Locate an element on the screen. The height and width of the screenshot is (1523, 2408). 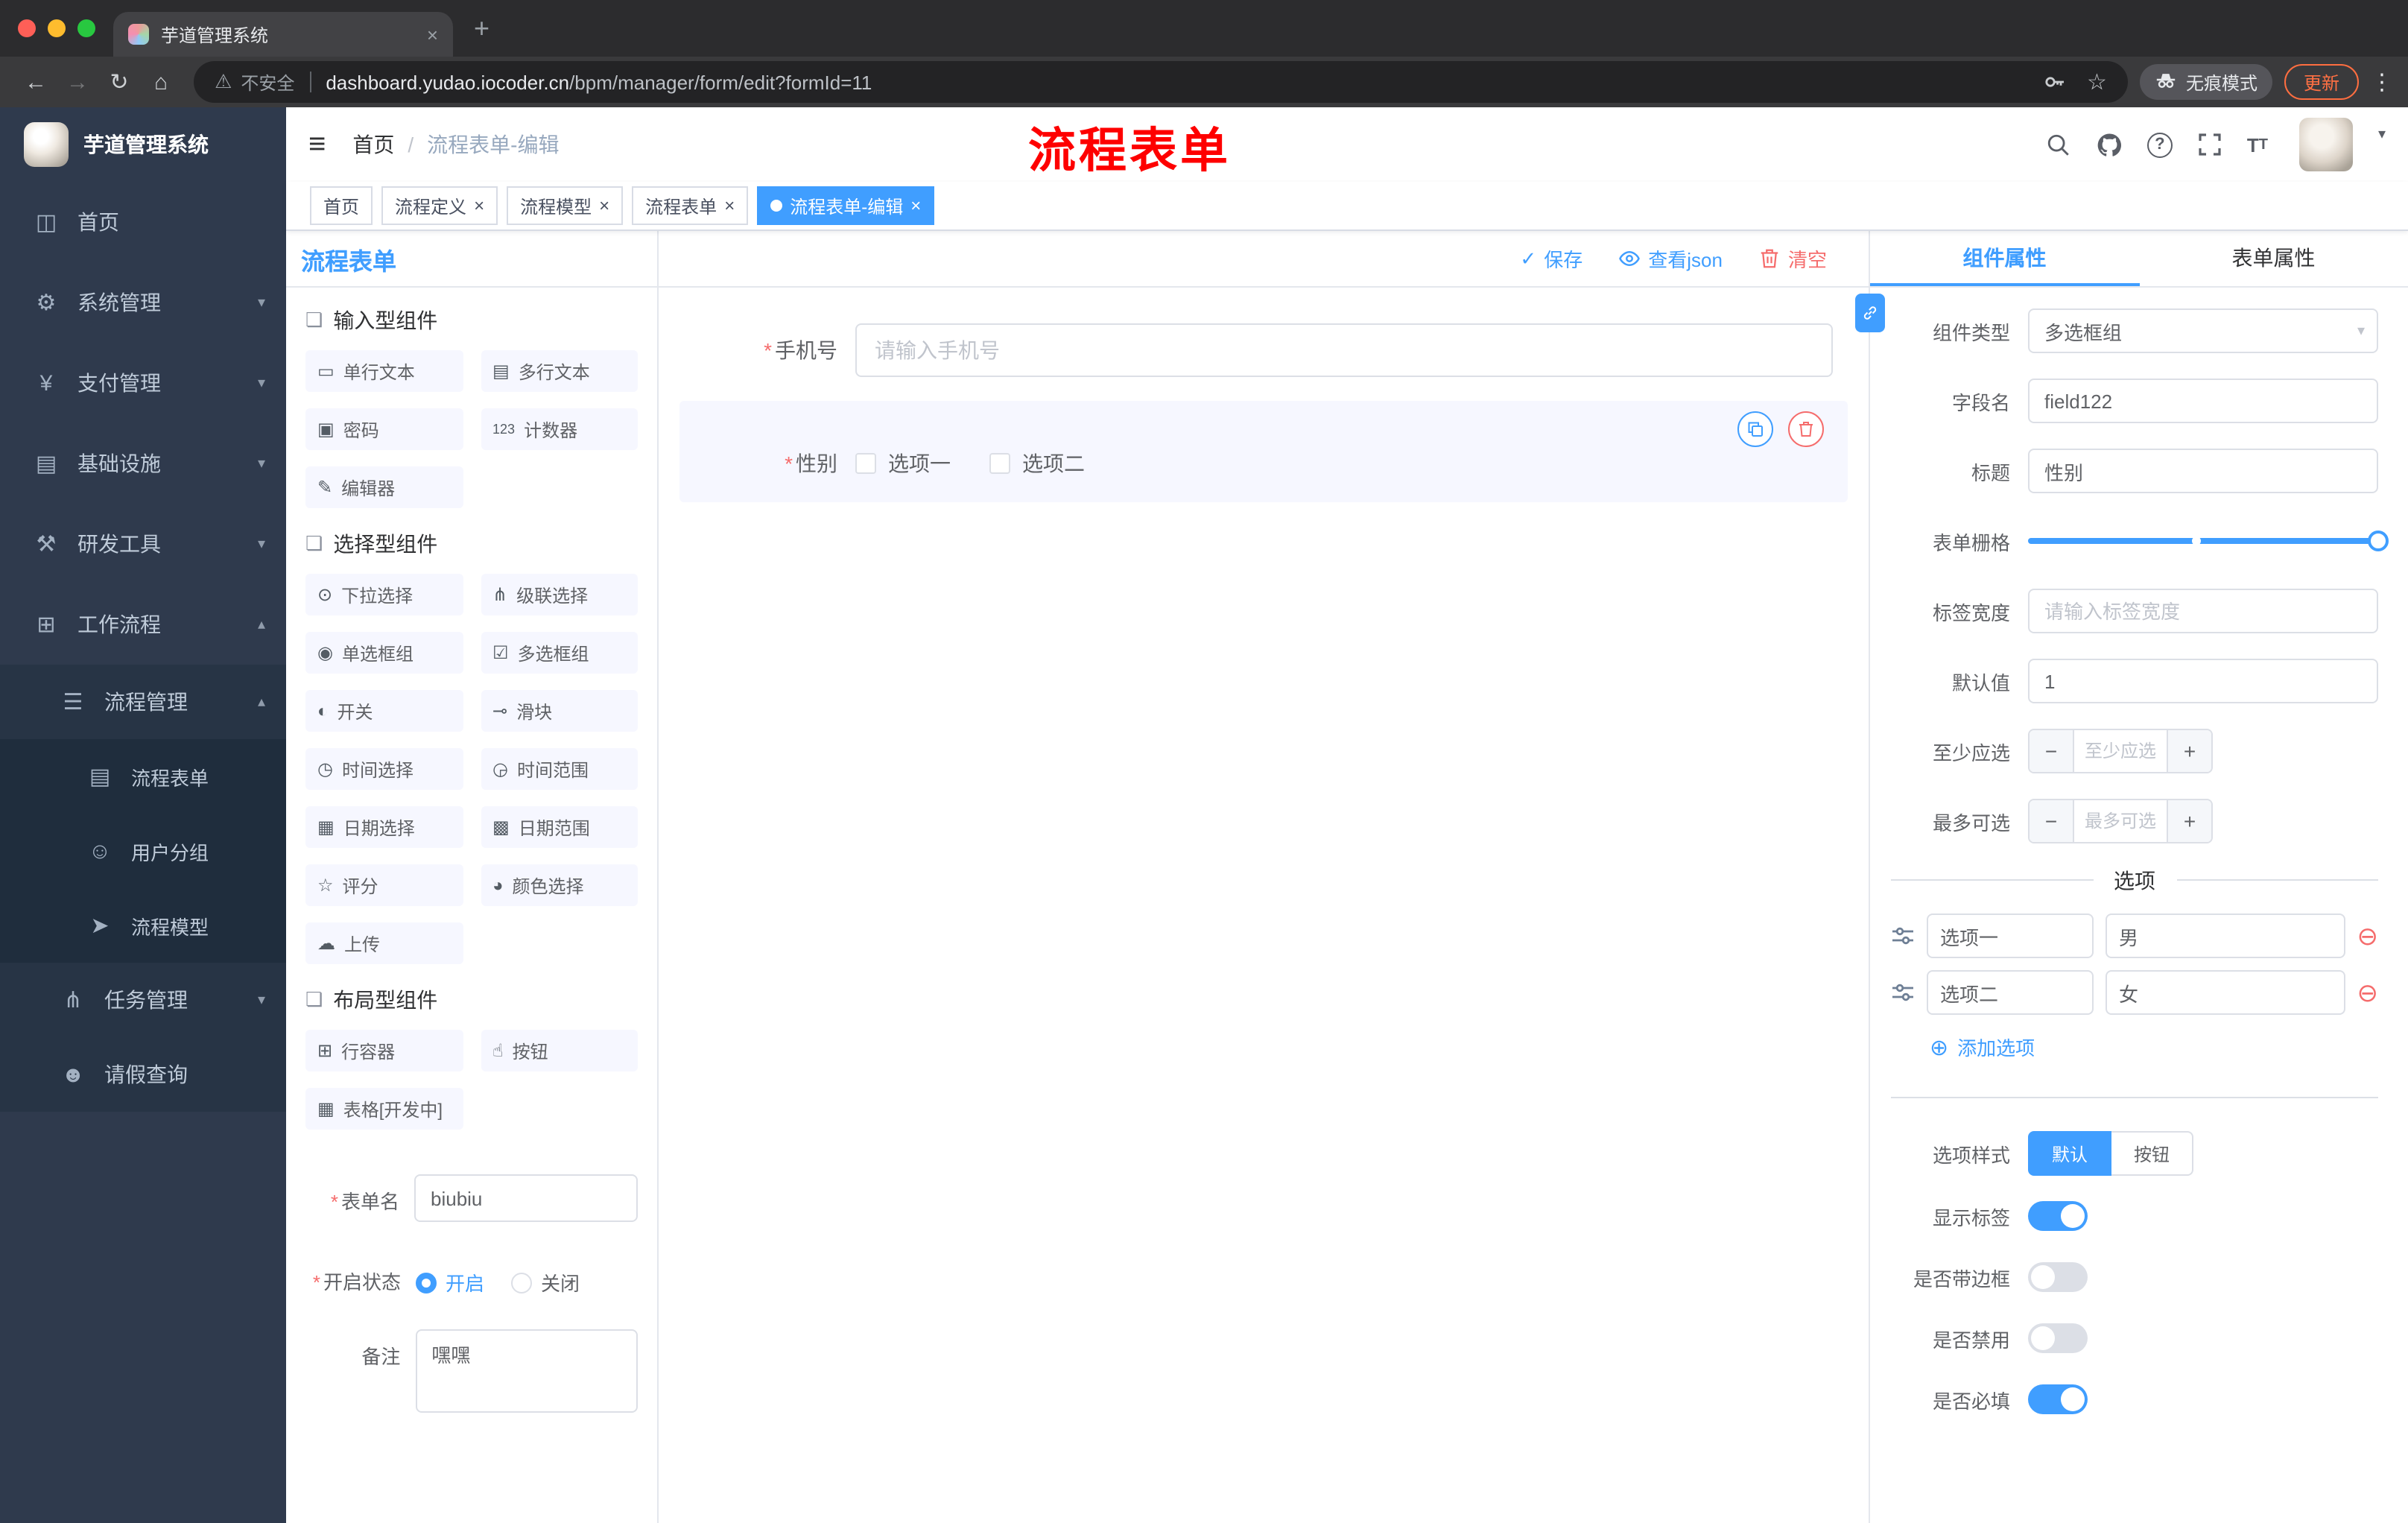
tag-home: 首页 is located at coordinates (341, 205).